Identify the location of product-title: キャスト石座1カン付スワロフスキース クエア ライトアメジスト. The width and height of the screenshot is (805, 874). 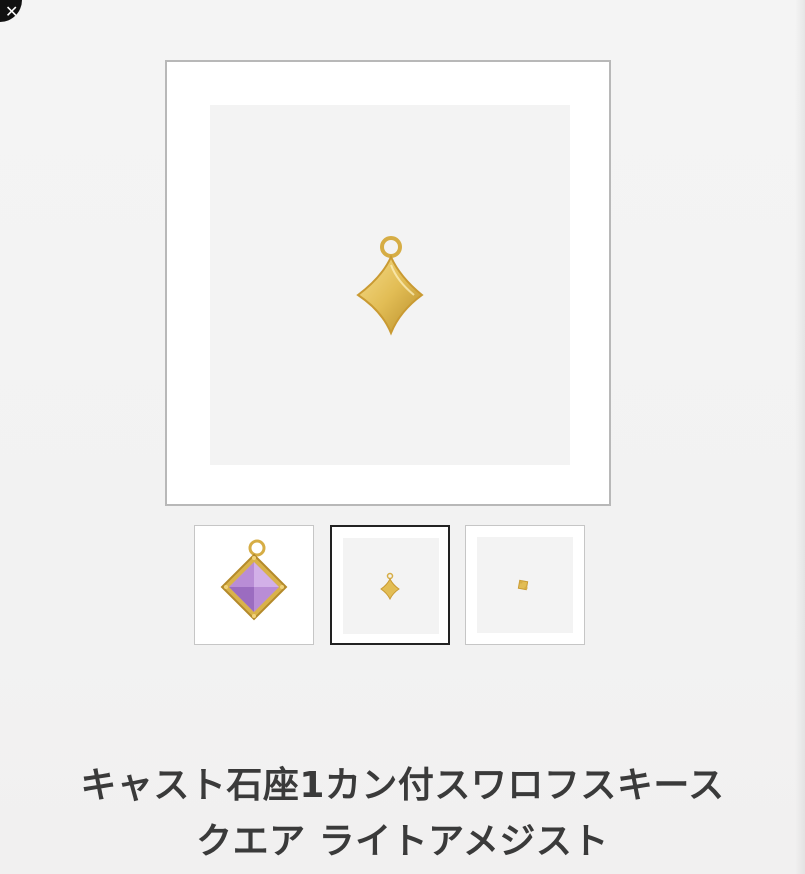
(402, 814).